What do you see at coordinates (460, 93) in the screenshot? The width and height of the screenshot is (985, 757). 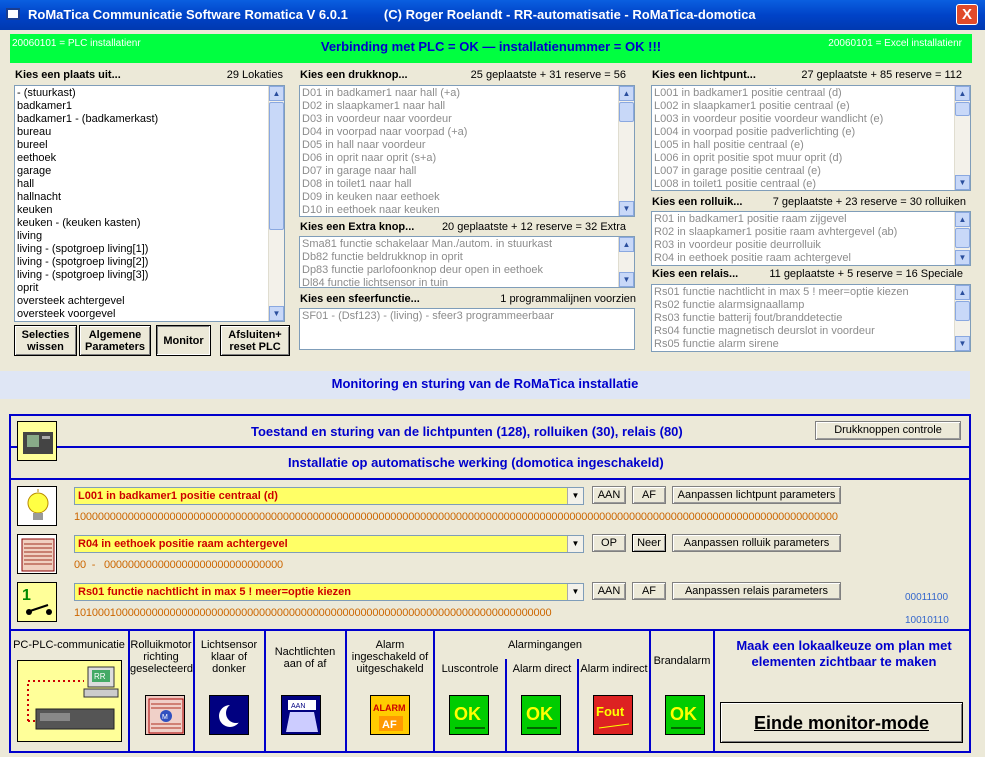 I see `list-item: D01 in badkamer1 naar hall (+a)` at bounding box center [460, 93].